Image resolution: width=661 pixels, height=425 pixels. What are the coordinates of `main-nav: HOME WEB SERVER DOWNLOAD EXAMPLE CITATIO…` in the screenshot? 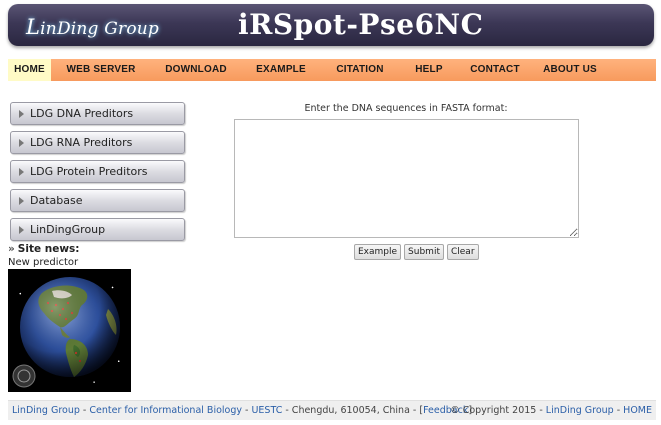 It's located at (332, 70).